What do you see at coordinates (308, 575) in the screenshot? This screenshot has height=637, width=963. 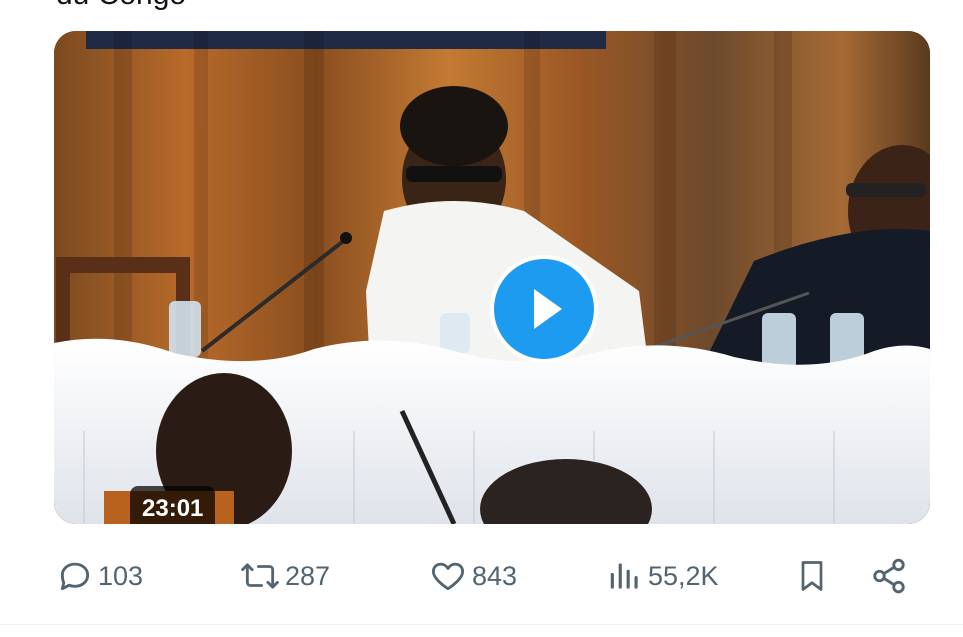 I see `repost-count: 287` at bounding box center [308, 575].